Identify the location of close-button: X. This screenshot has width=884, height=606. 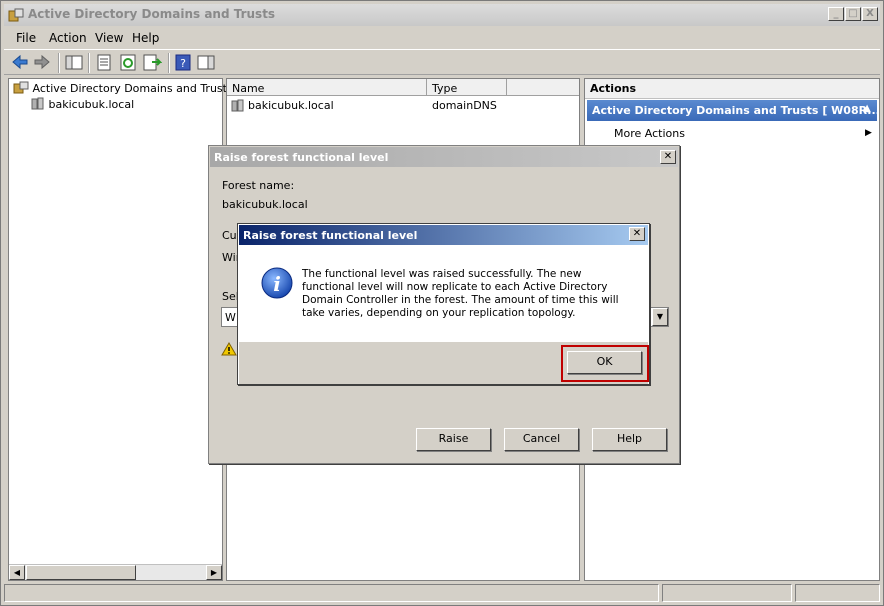
(870, 14).